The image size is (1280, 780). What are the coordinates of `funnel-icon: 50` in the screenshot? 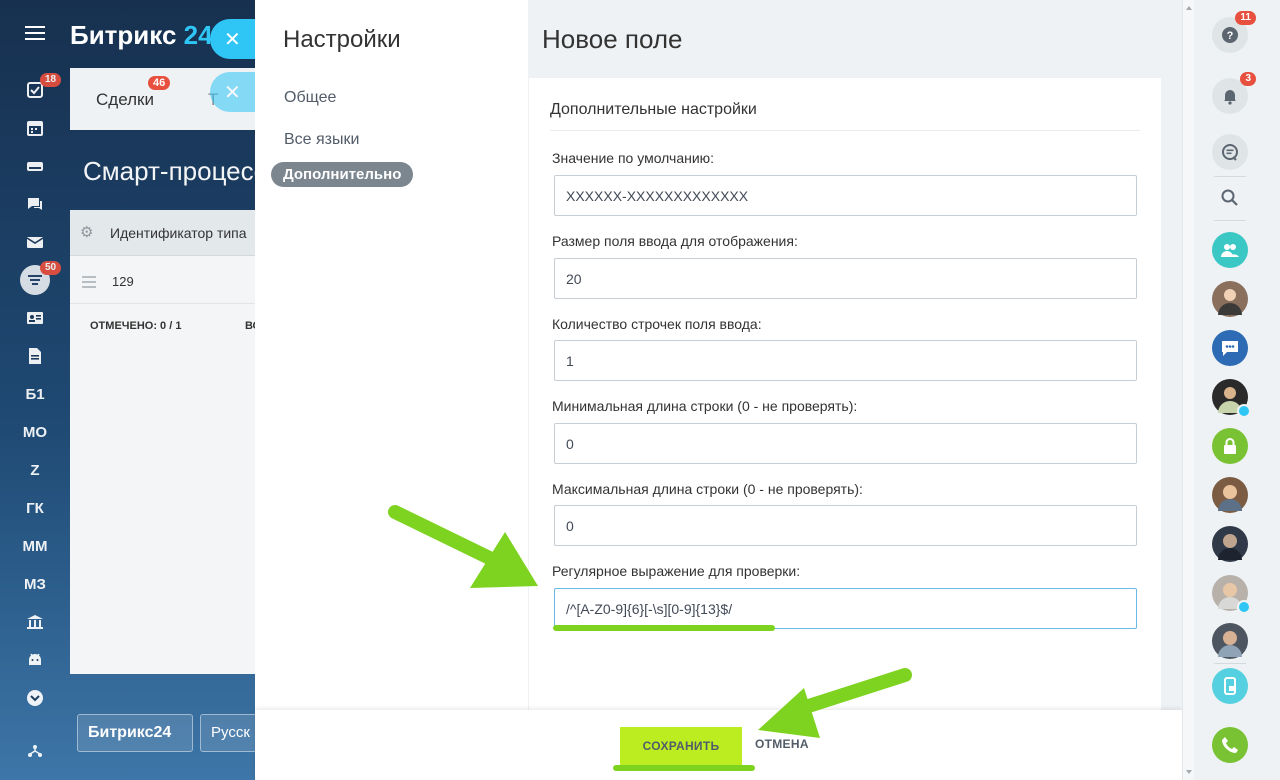 It's located at (41, 278).